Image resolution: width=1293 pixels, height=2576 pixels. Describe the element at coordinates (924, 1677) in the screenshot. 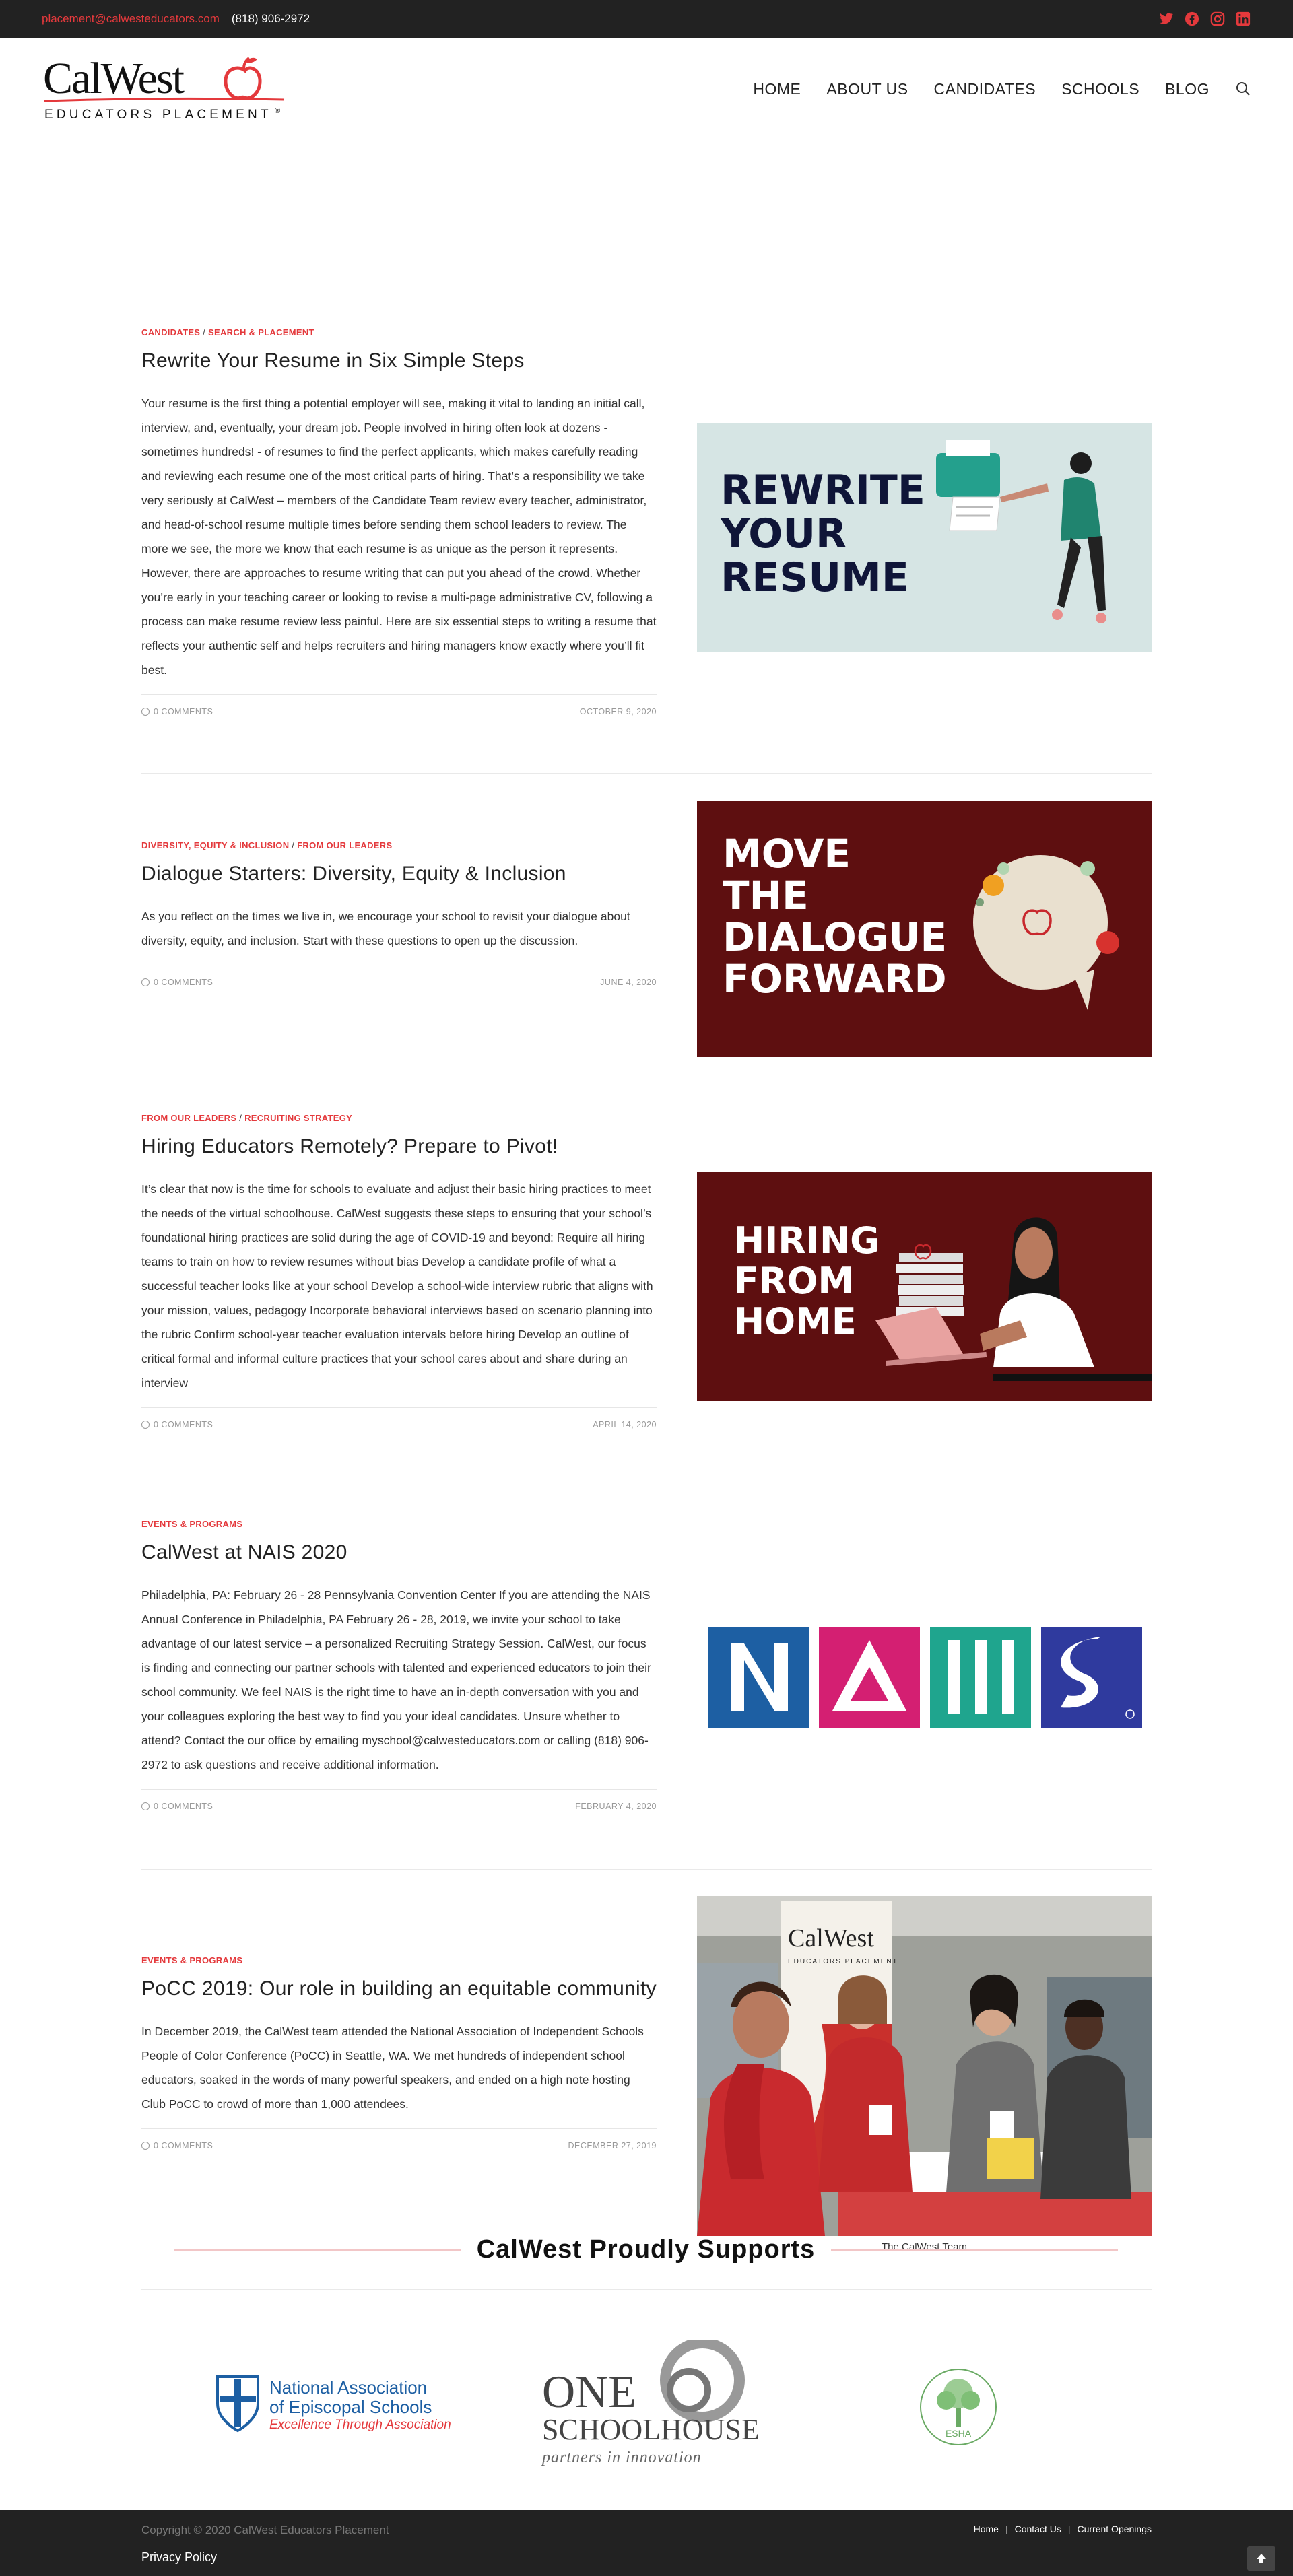

I see `post-thumbnail` at that location.